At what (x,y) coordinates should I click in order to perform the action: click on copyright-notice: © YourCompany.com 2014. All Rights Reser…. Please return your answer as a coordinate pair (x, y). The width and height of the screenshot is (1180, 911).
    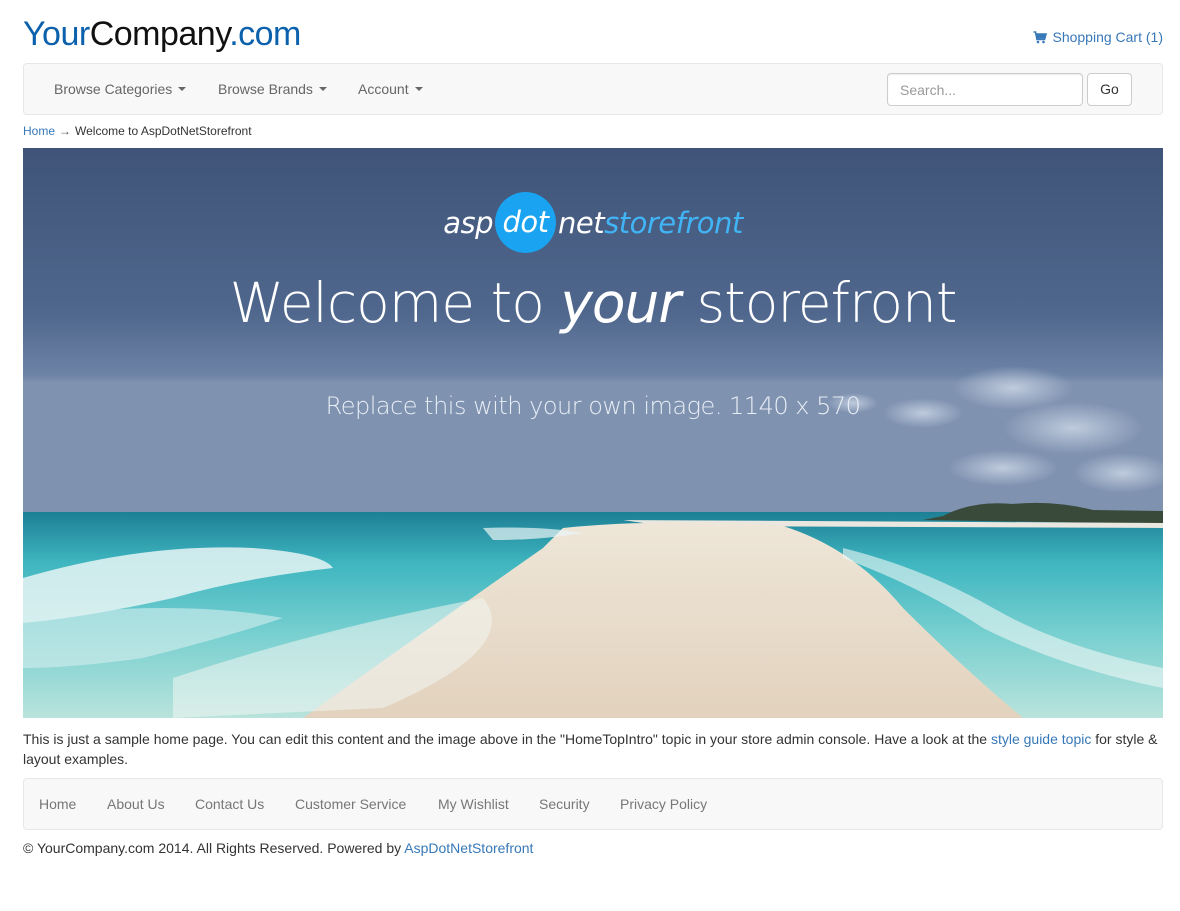
    Looking at the image, I should click on (278, 848).